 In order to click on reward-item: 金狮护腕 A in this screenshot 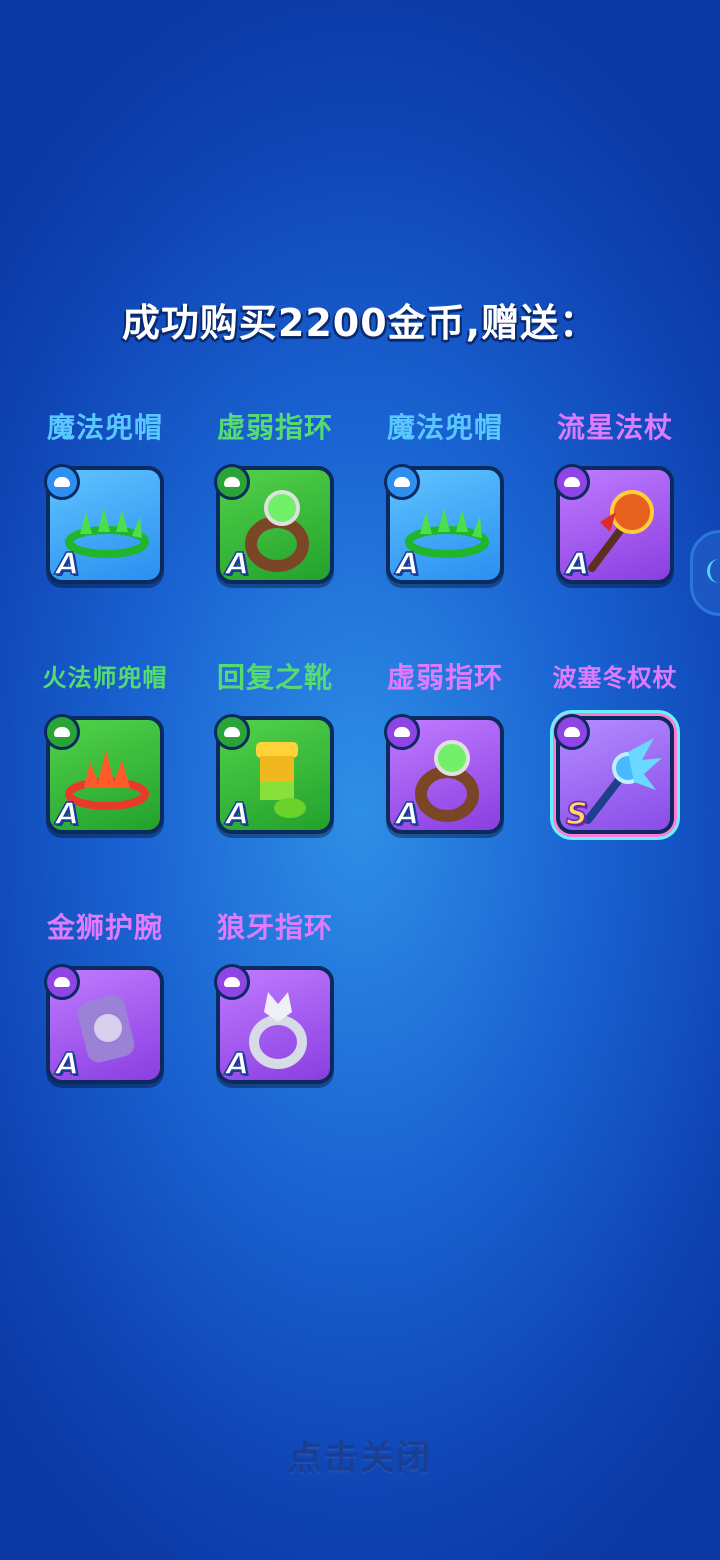, I will do `click(105, 996)`.